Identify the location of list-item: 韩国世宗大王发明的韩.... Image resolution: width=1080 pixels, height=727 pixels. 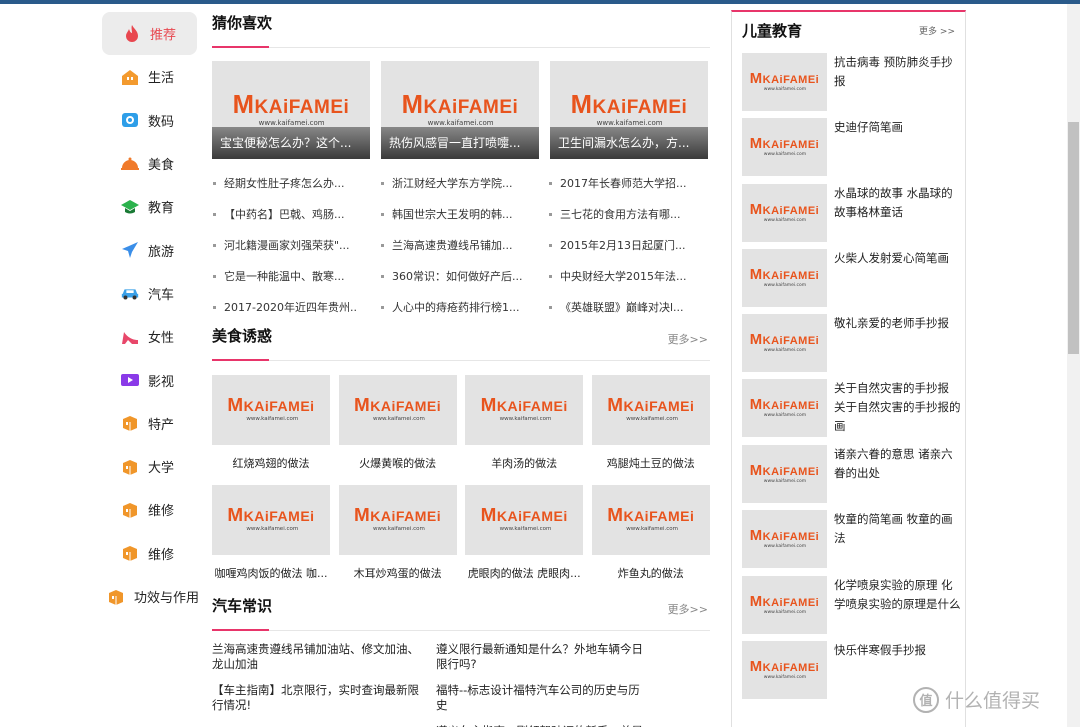
(453, 214).